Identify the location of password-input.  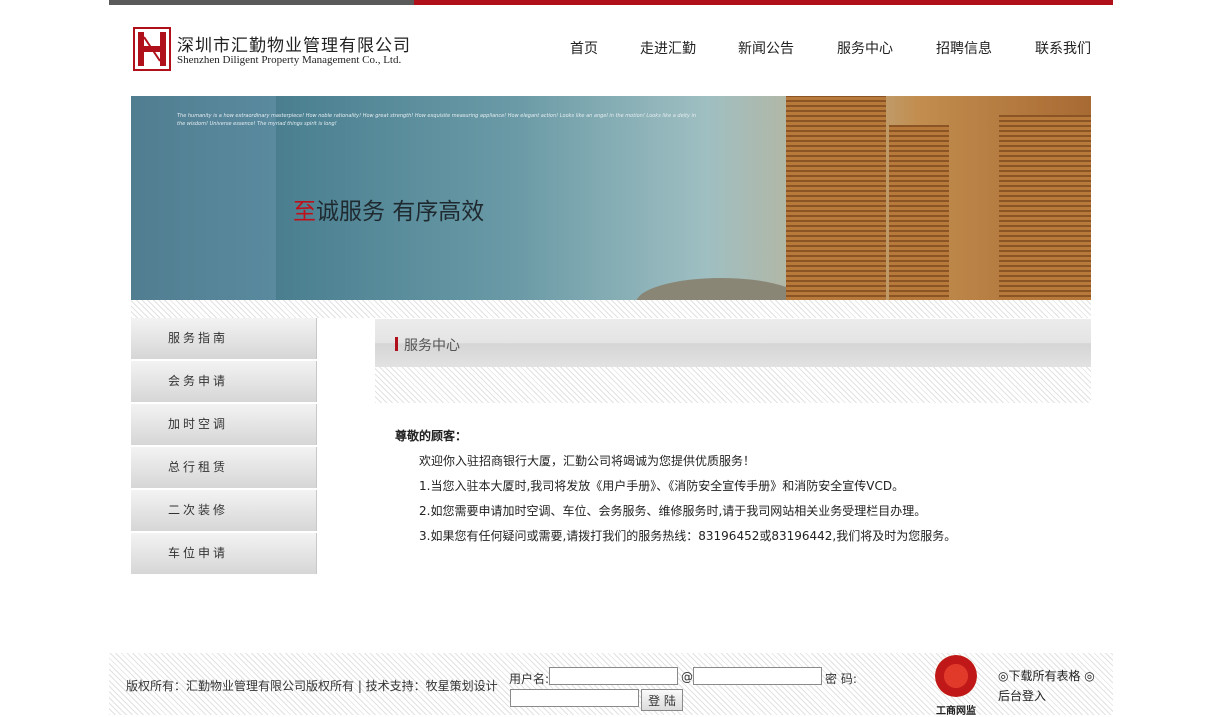
(574, 698).